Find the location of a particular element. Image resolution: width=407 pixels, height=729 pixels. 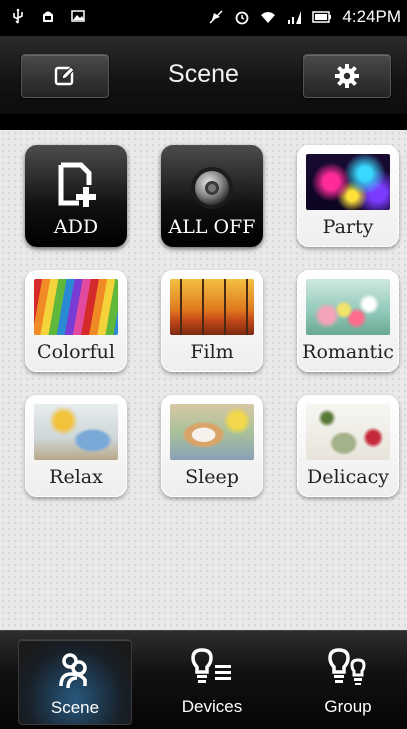

nav-label: Group is located at coordinates (348, 706).